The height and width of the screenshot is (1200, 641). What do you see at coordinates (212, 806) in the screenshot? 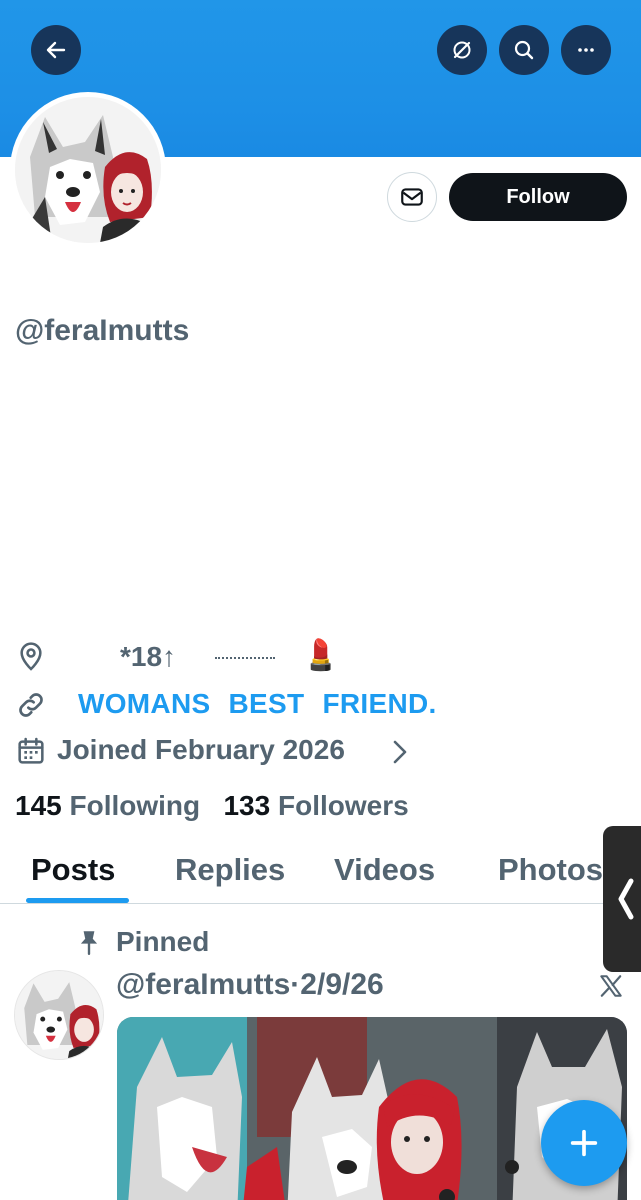
I see `follow-stats: 145 Following 133 Followers` at bounding box center [212, 806].